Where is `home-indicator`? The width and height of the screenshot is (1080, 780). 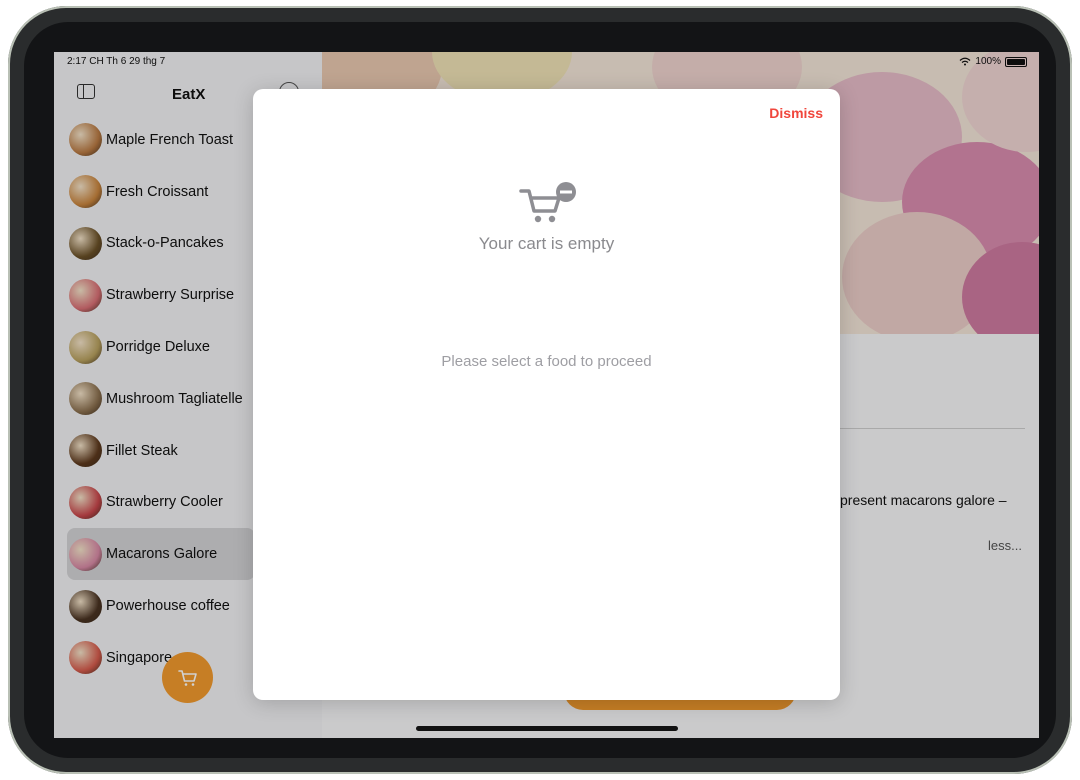 home-indicator is located at coordinates (547, 728).